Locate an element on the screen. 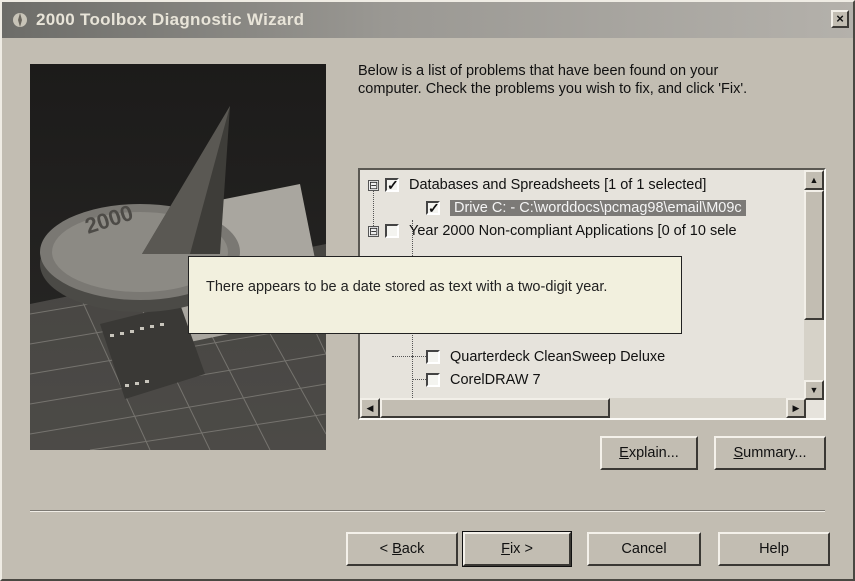  fix-label: ix > is located at coordinates (521, 549).